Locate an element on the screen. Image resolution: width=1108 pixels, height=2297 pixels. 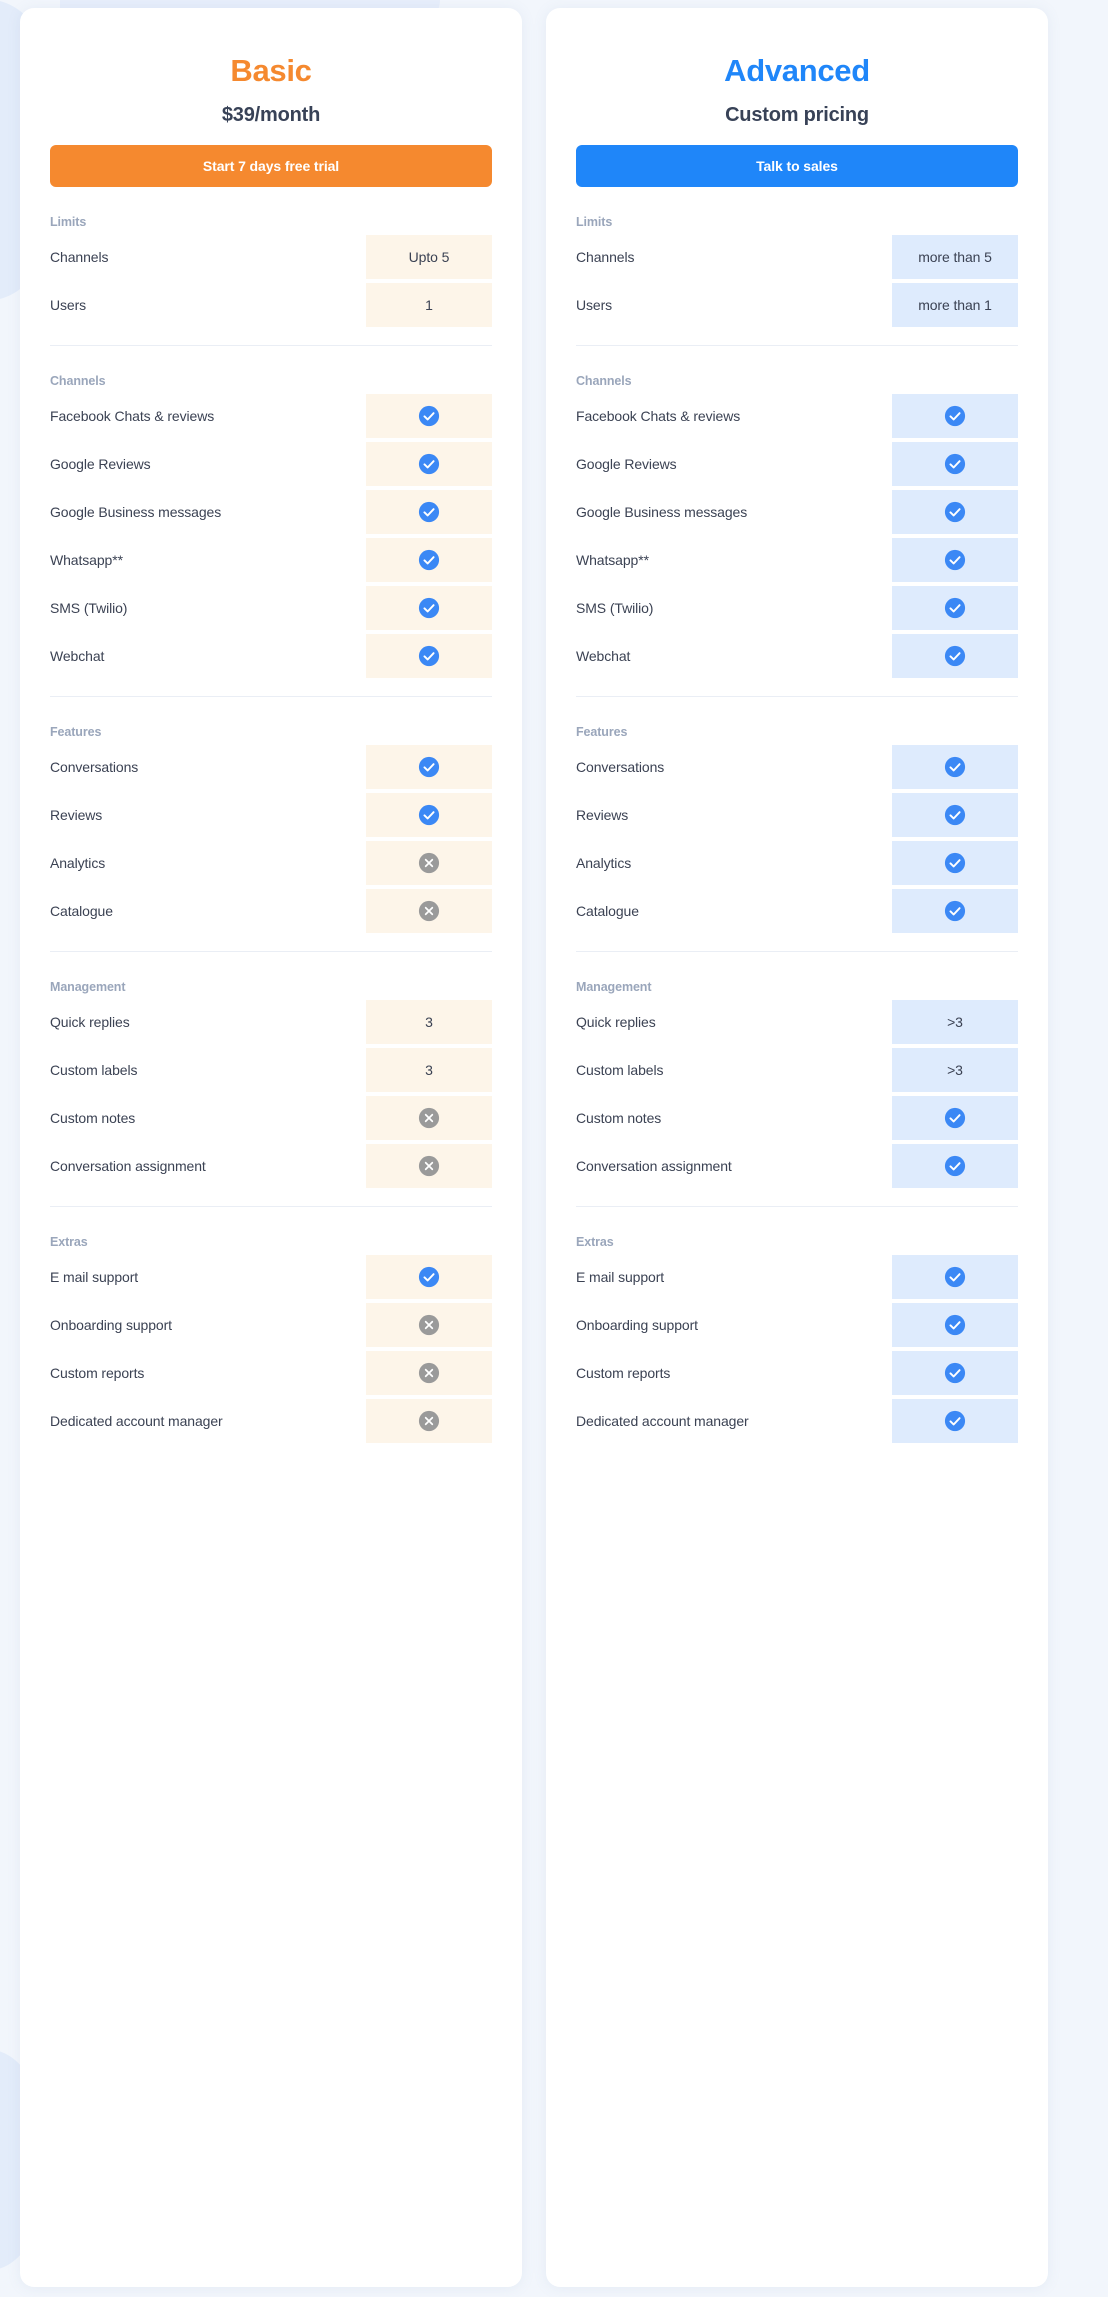
feature-value-cell: >3 is located at coordinates (955, 1022).